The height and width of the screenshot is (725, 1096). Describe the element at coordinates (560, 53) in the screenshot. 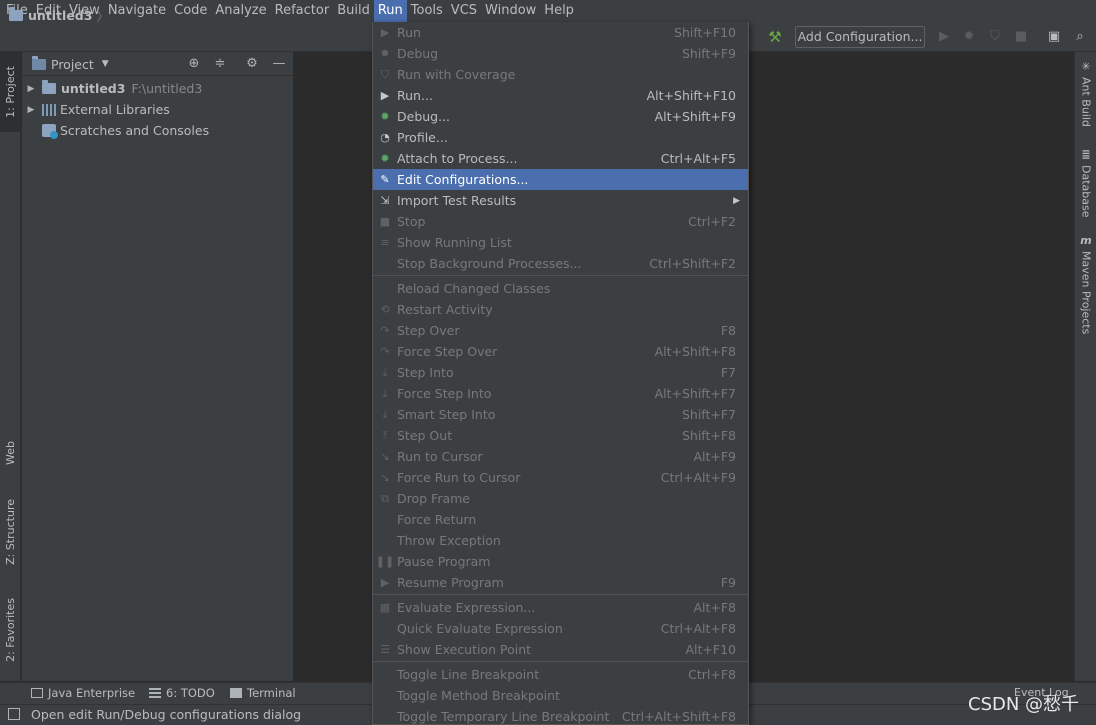

I see `menu-item-debug: ✹ Debug Shift+F9` at that location.